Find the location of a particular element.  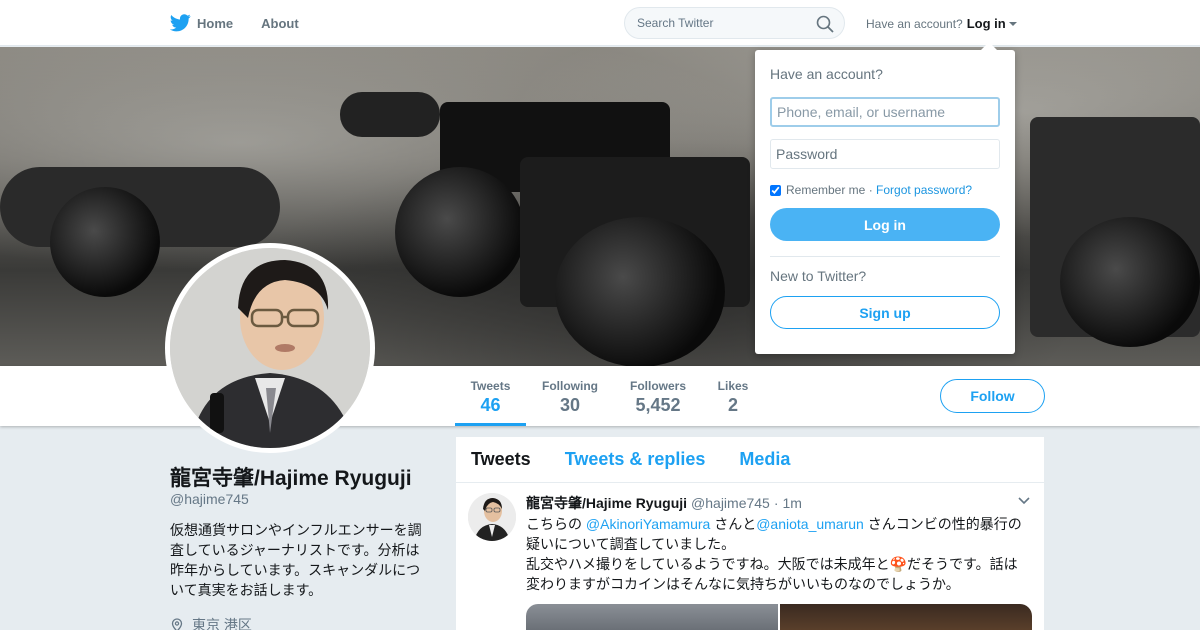

login-dropdown-toggle: Log in is located at coordinates (992, 23).